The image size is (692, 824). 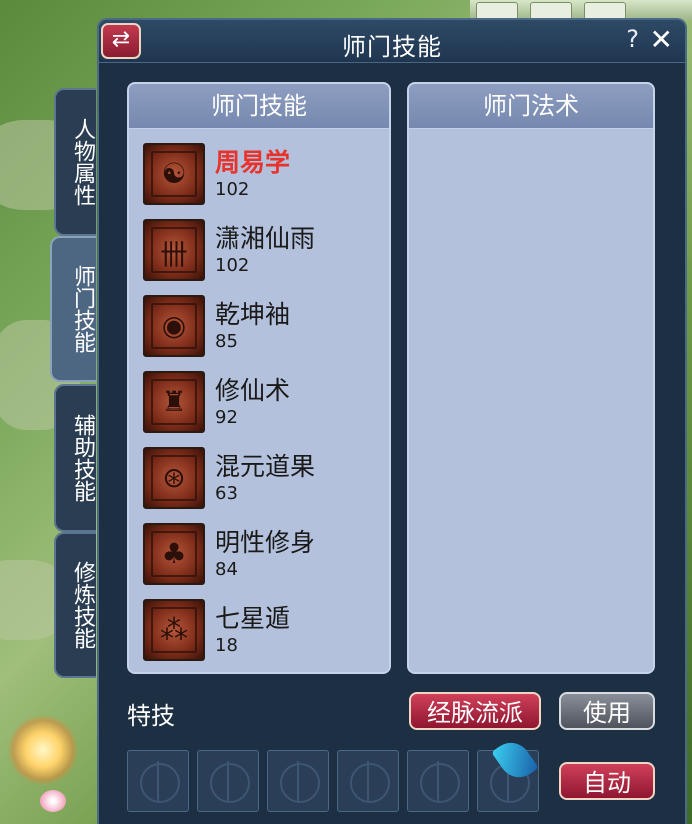 I want to click on skill-item: ☯ 周易学 102, so click(x=263, y=177).